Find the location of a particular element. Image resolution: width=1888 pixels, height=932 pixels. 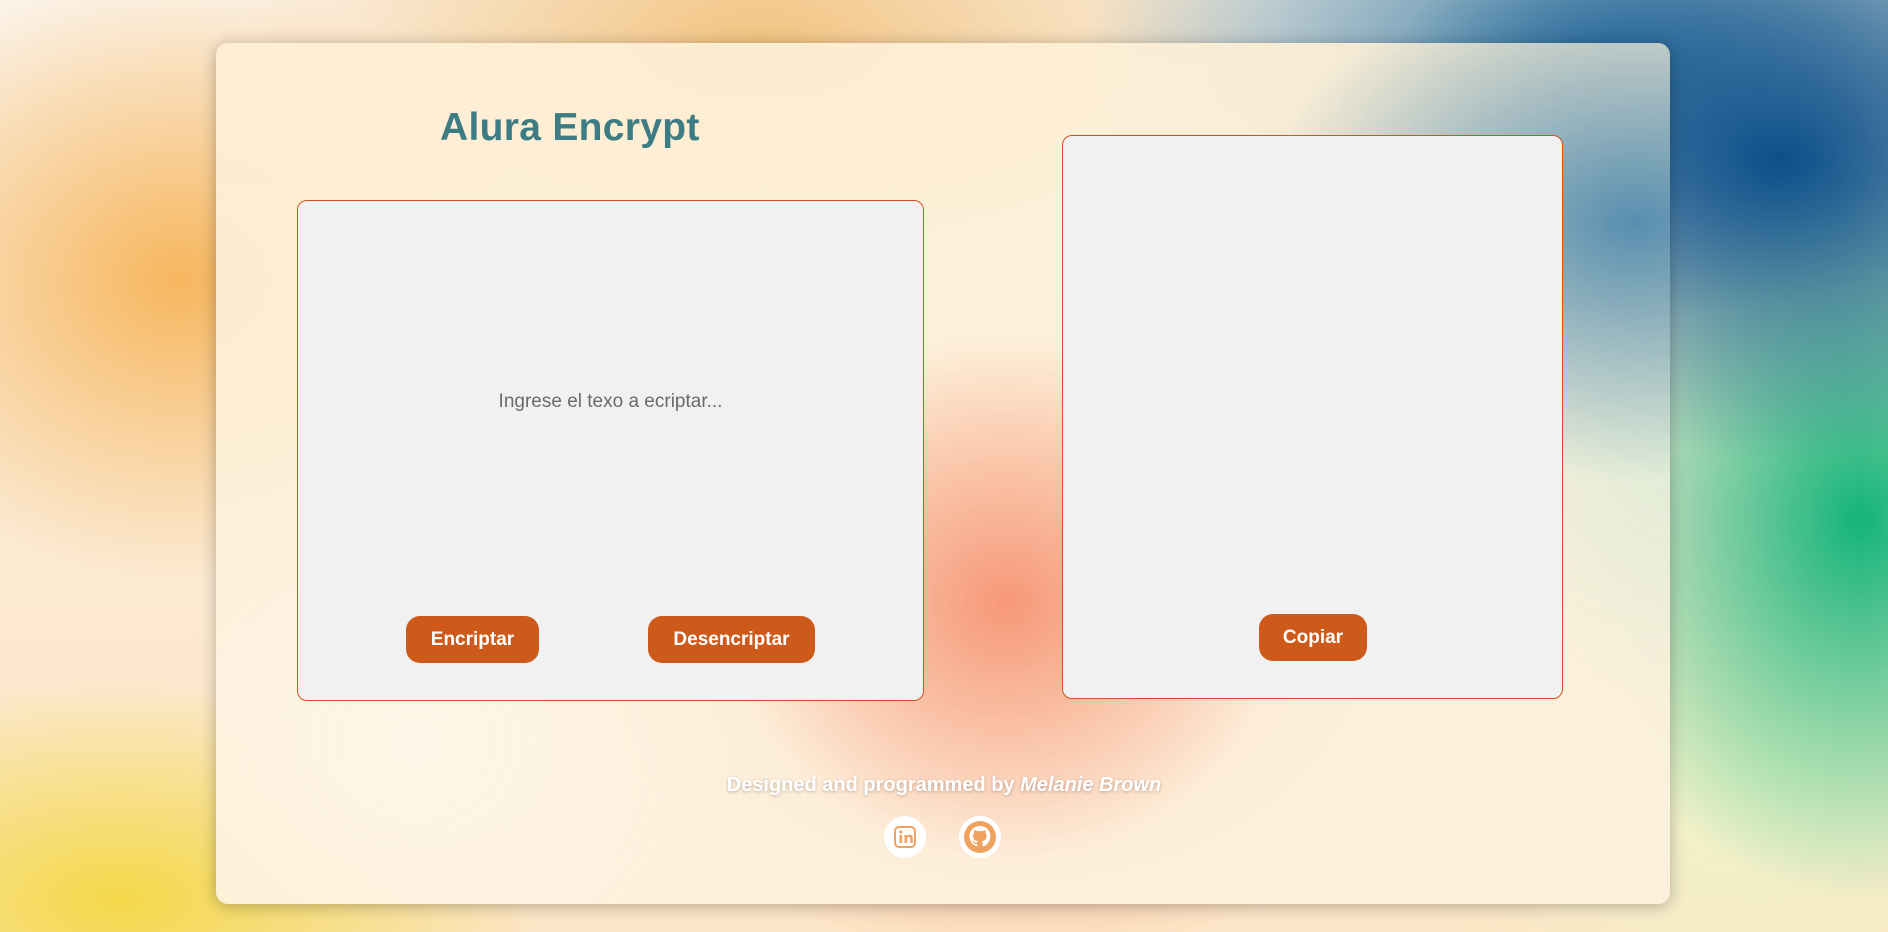

footer-credit: Designed and programmed by Melanie Brown is located at coordinates (944, 785).